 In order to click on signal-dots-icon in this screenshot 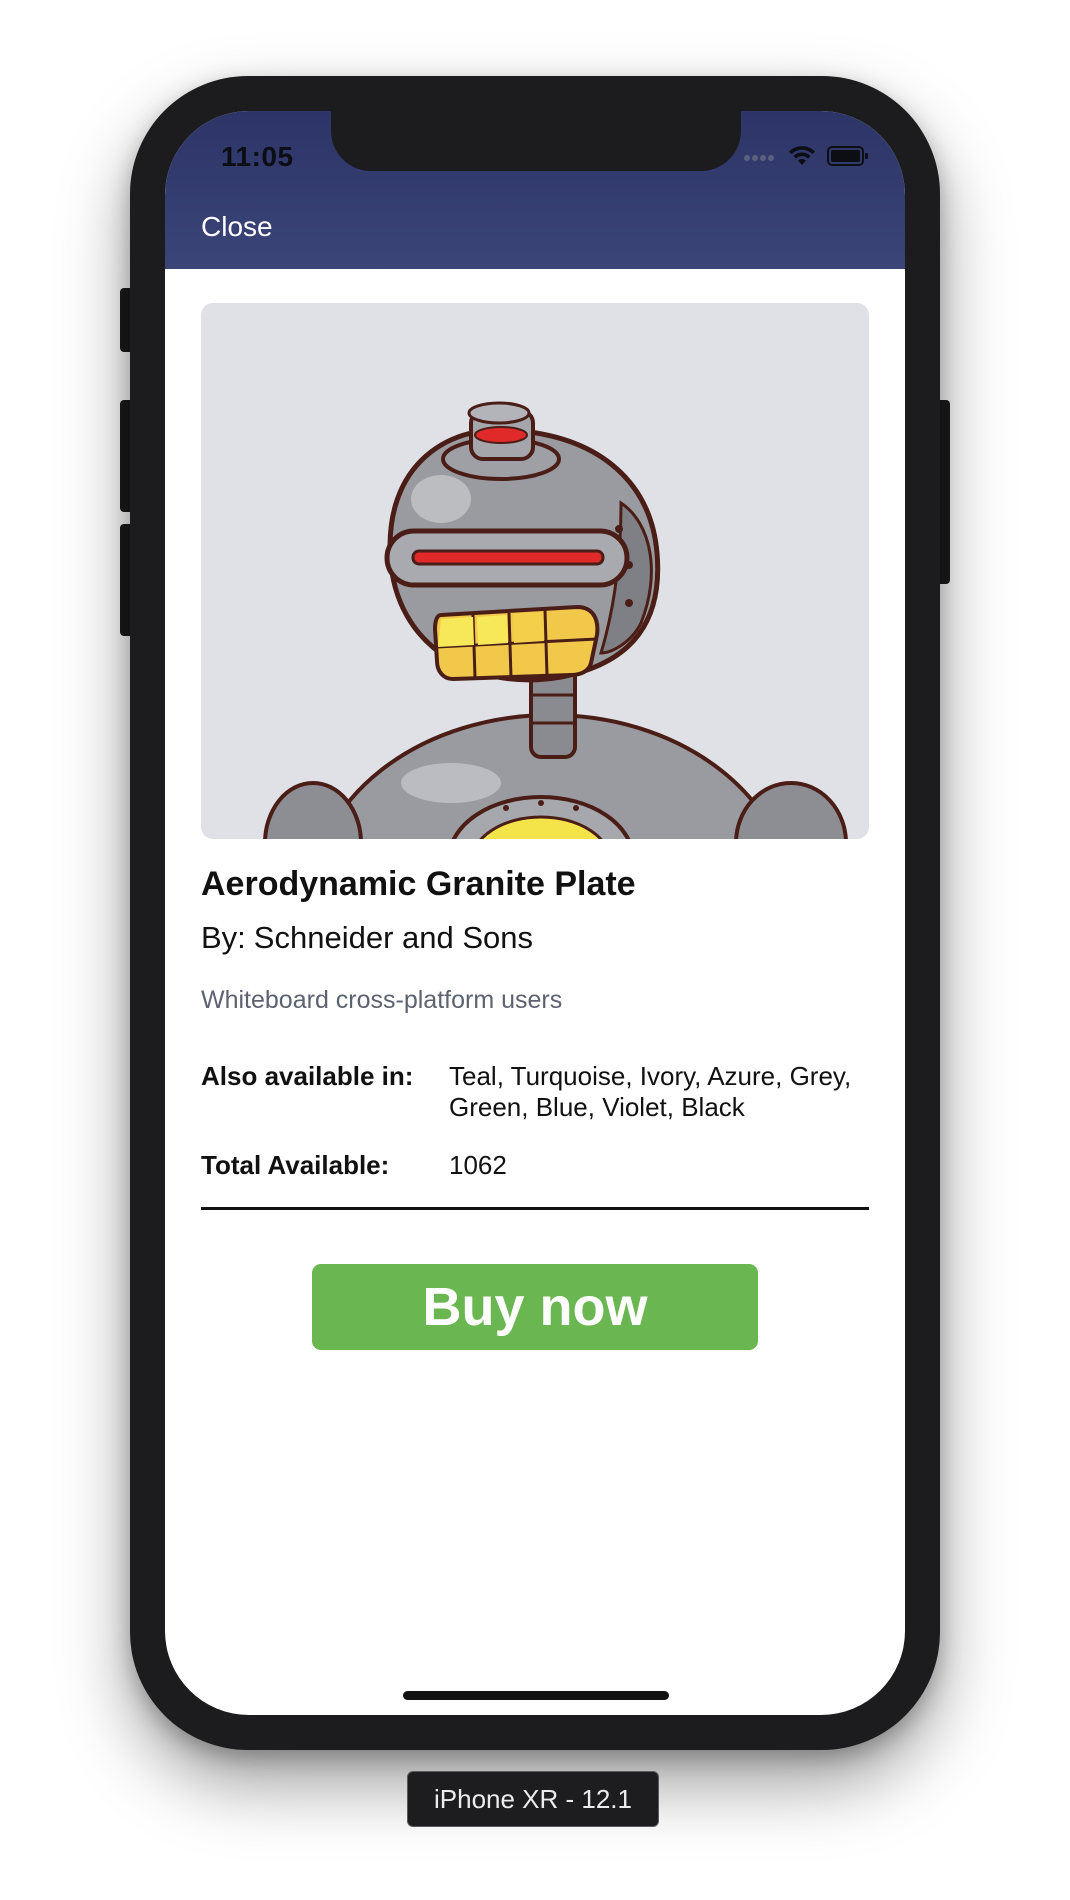, I will do `click(760, 159)`.